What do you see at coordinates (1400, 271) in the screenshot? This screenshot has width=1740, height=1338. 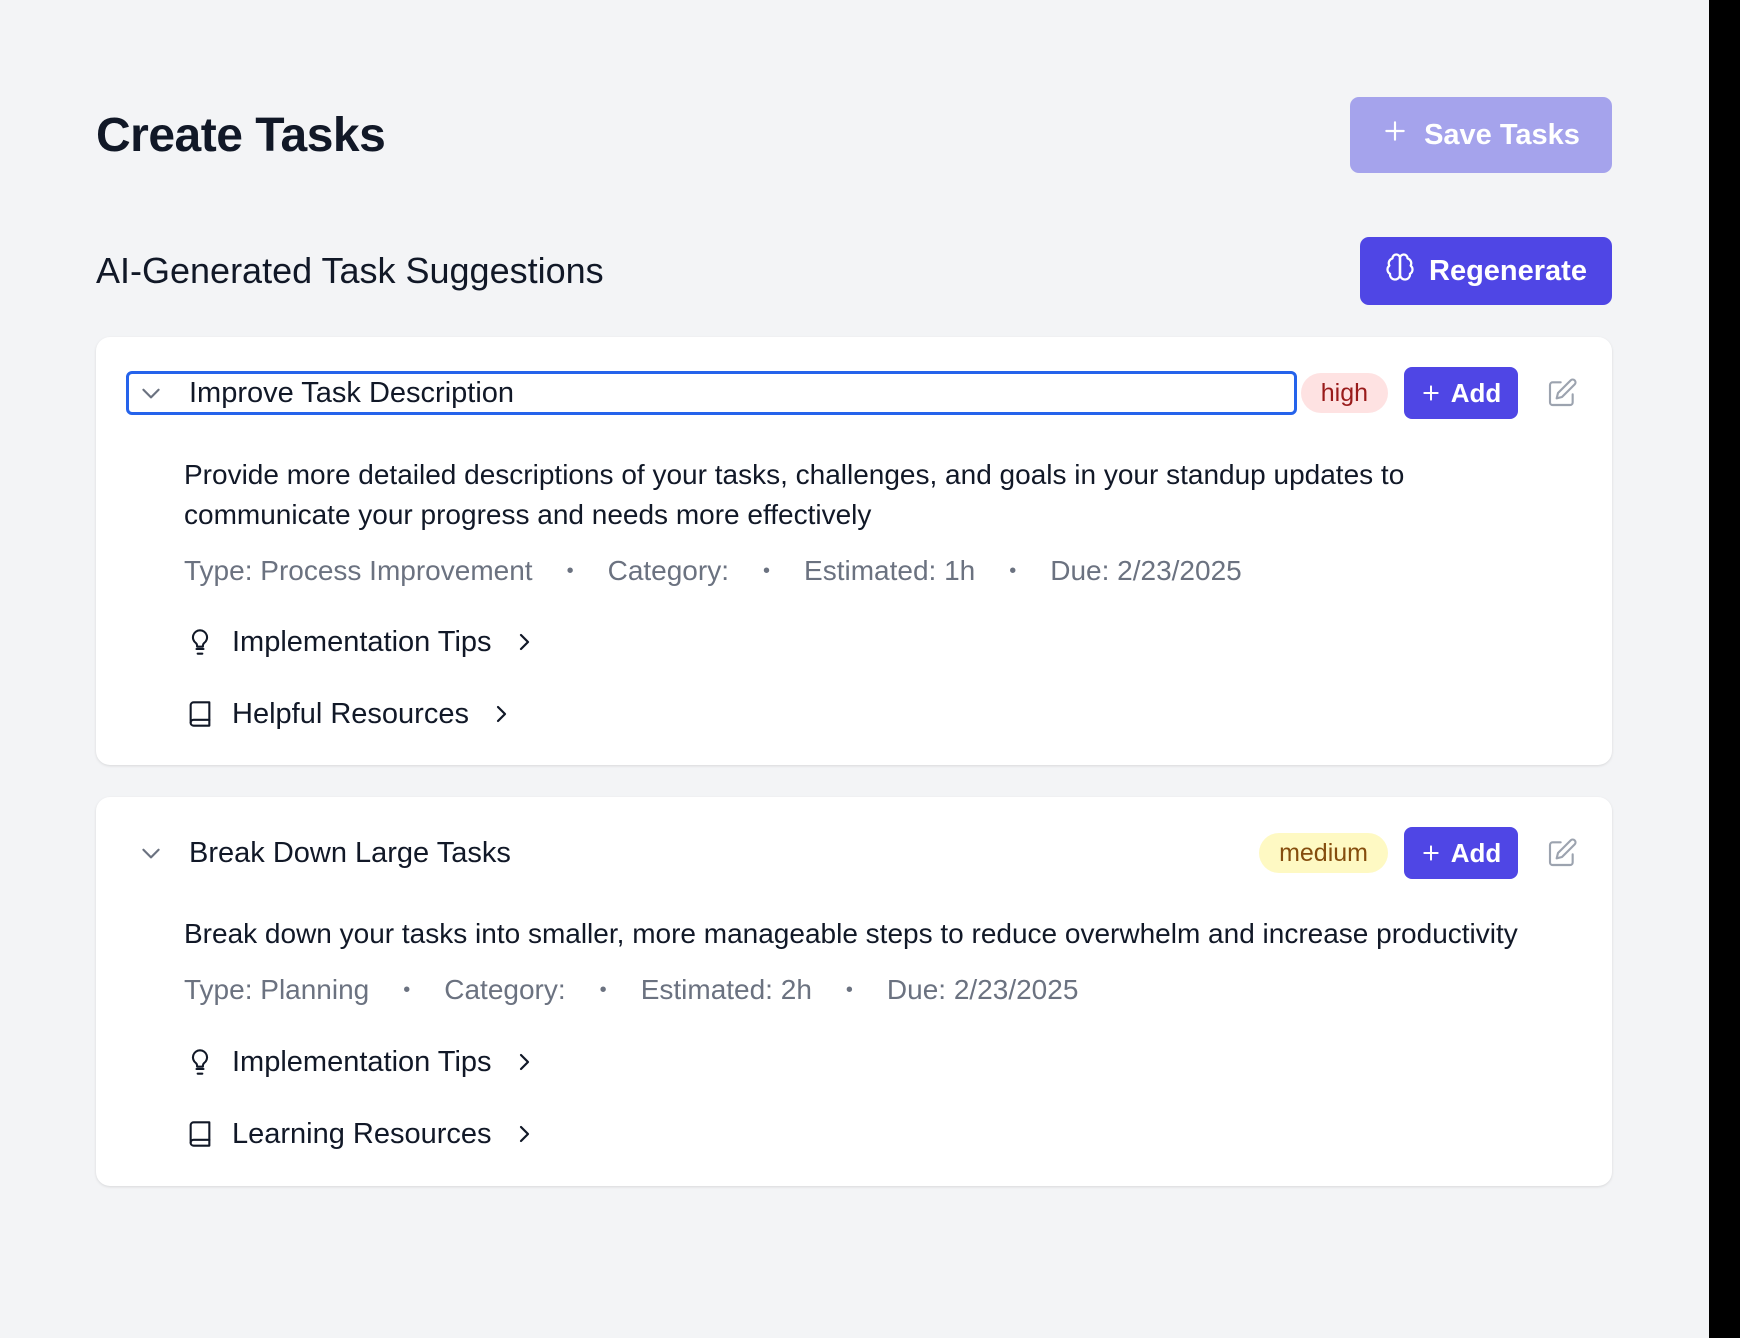 I see `brain-icon` at bounding box center [1400, 271].